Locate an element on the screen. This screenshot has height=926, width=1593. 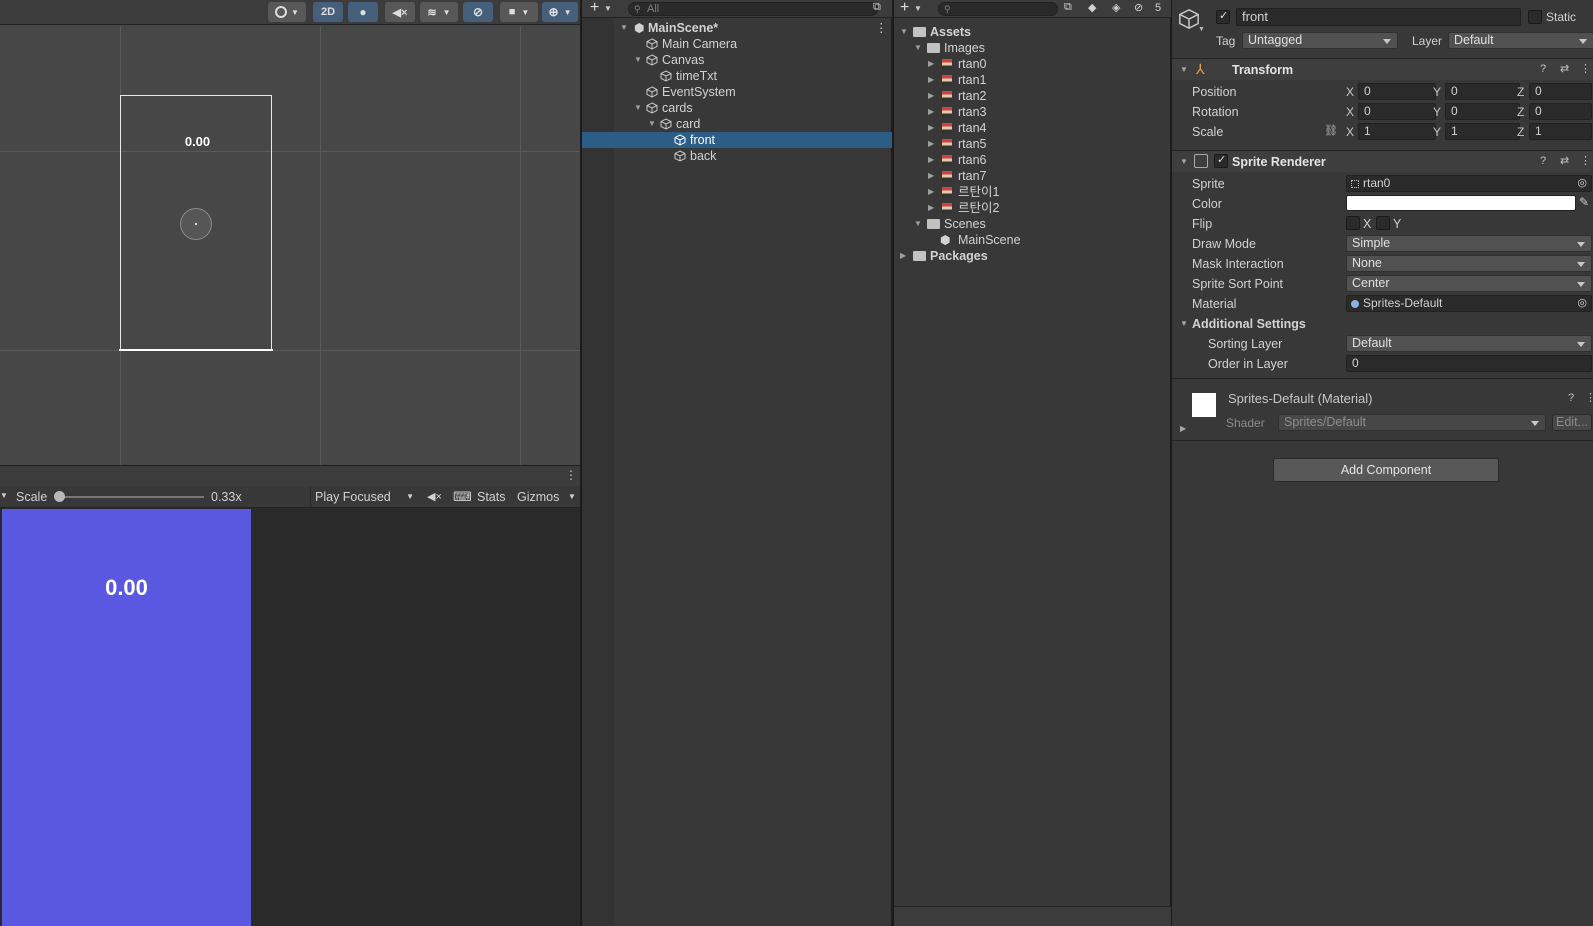
project-folder-images: ▼ Images is located at coordinates (1032, 48).